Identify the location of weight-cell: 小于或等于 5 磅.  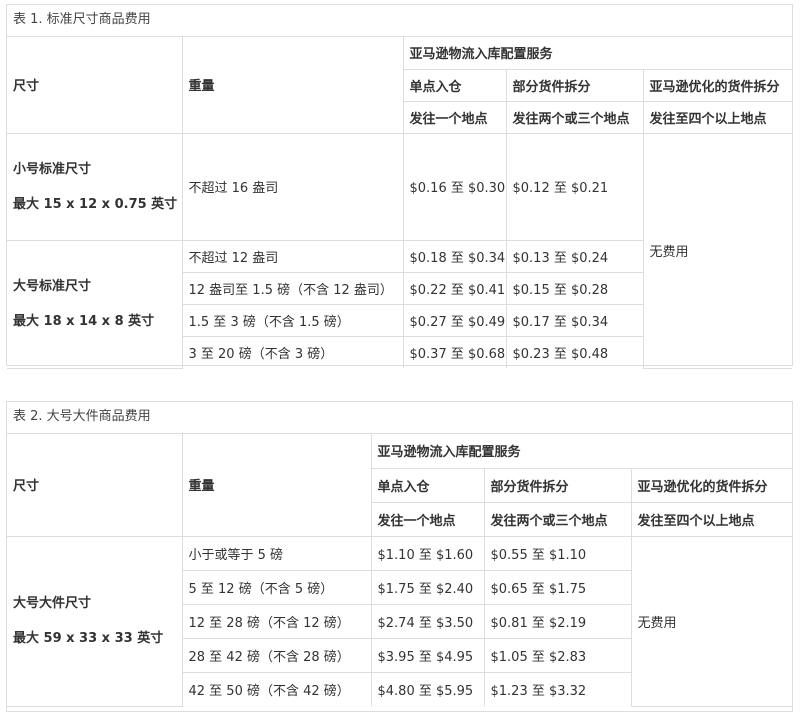
(276, 553).